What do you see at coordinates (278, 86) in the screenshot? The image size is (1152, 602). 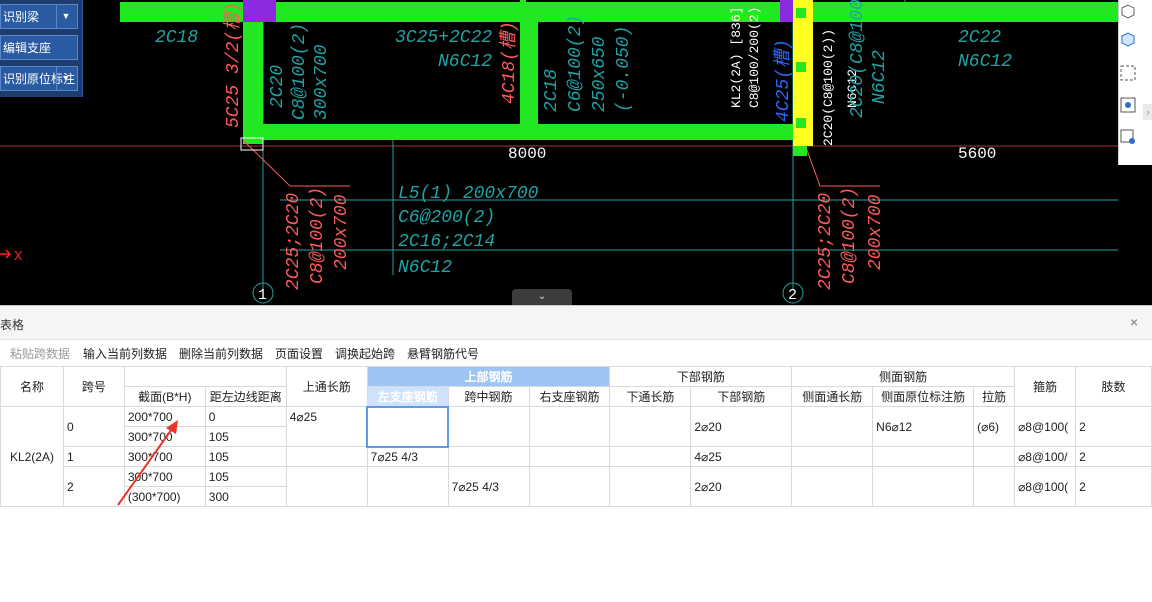 I see `cad-label: 2C20` at bounding box center [278, 86].